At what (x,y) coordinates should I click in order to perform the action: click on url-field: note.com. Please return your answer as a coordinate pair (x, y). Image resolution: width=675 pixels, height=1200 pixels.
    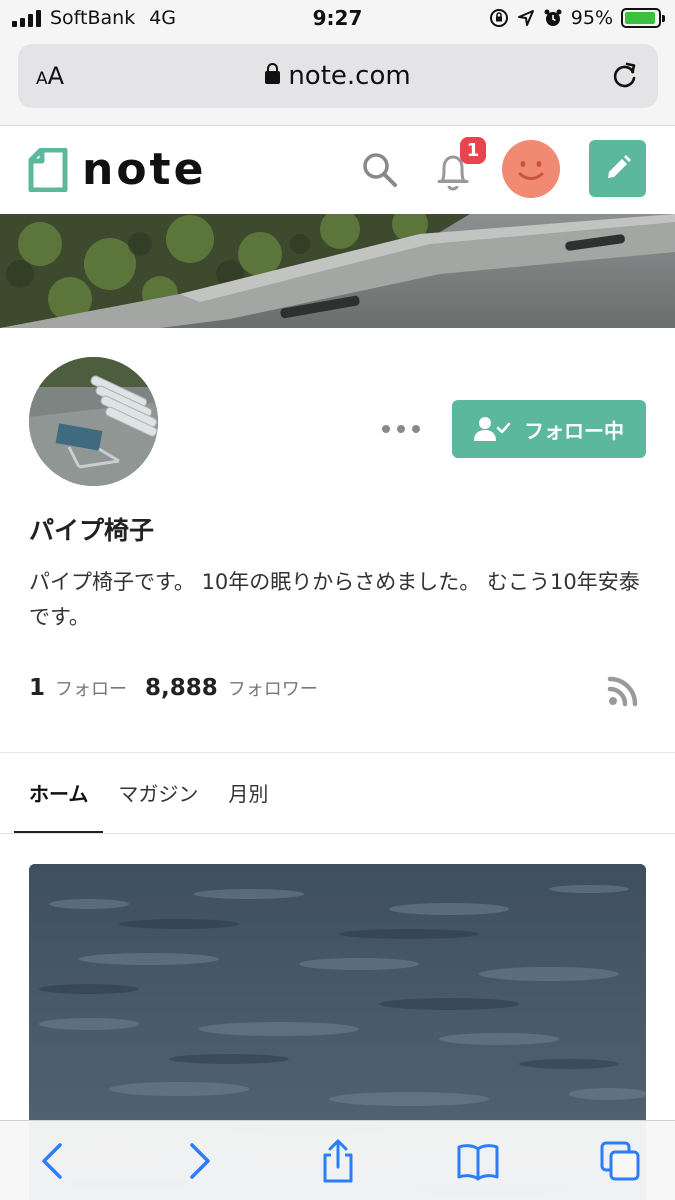
    Looking at the image, I should click on (338, 76).